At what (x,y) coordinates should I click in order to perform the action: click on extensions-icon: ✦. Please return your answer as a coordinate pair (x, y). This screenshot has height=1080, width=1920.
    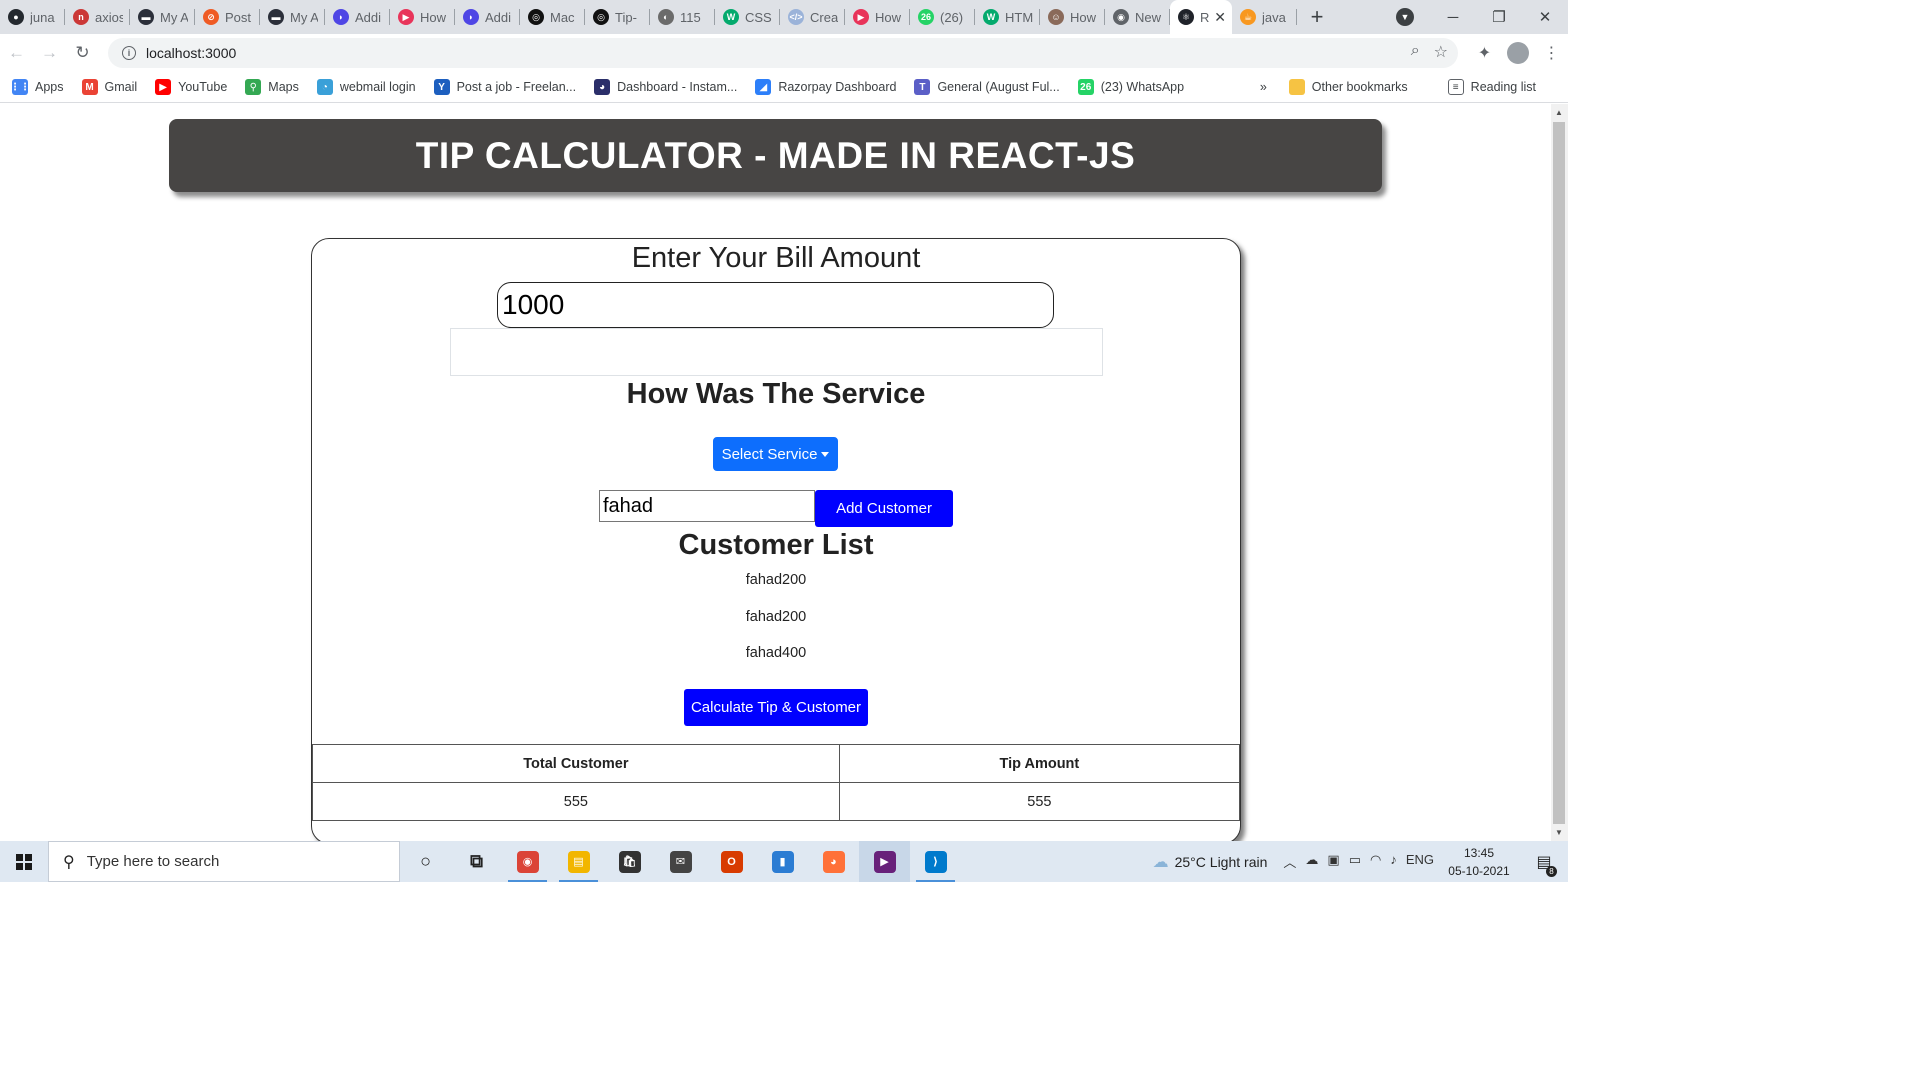
    Looking at the image, I should click on (1484, 53).